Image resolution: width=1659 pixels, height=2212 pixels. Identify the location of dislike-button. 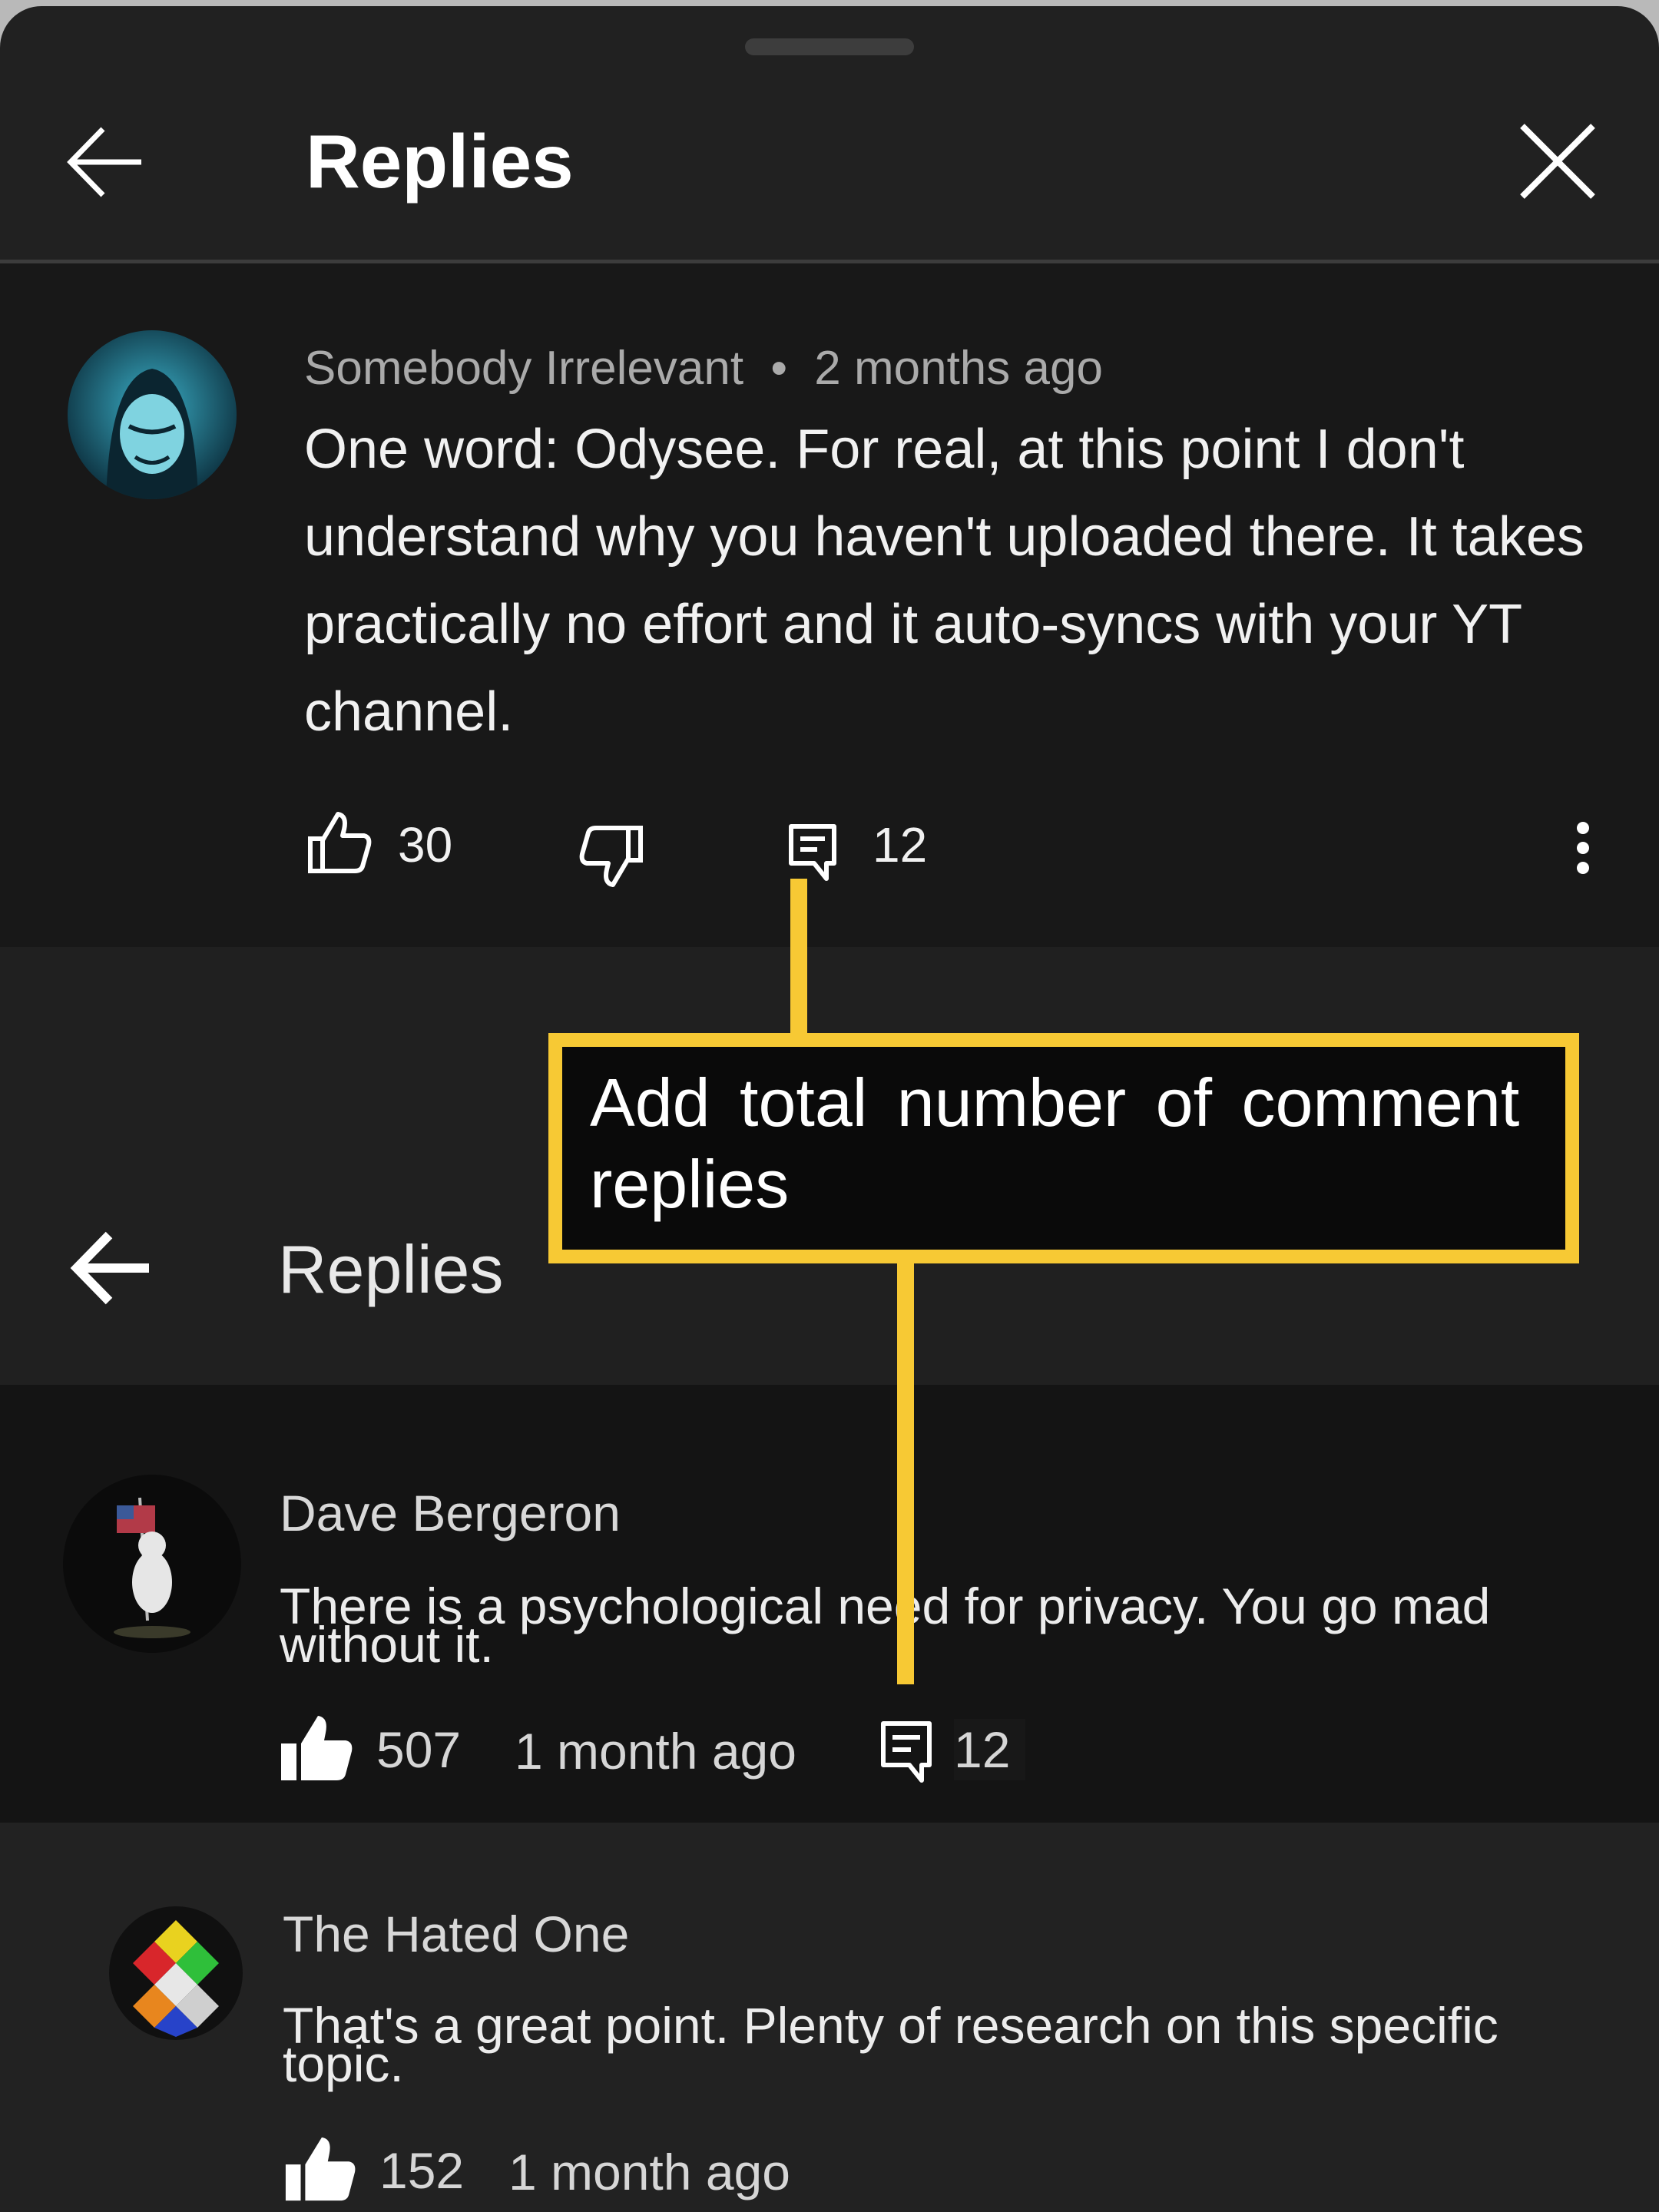
(613, 856).